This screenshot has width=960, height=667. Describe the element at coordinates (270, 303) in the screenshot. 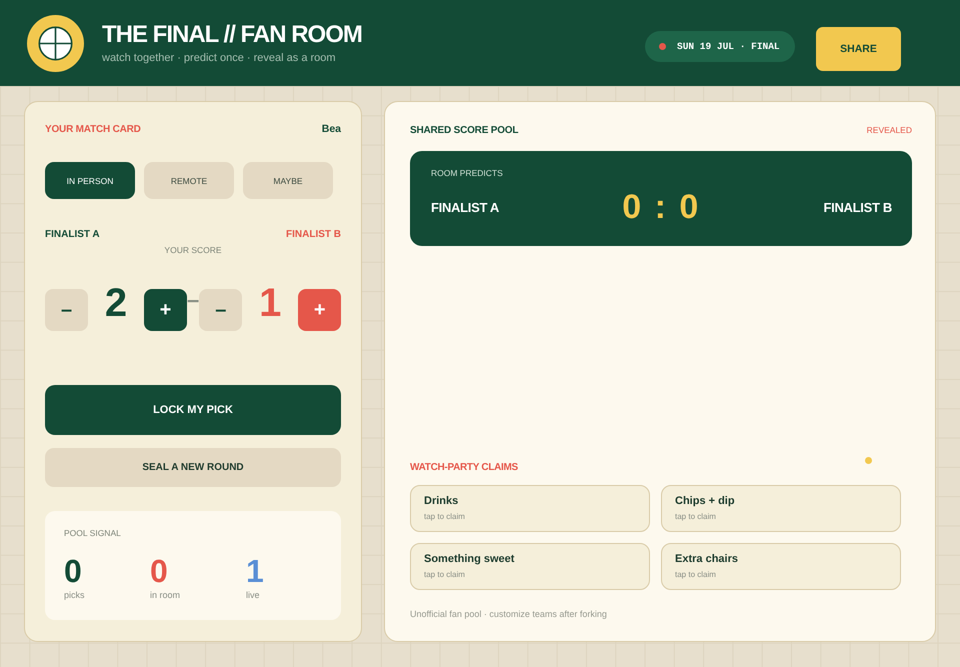

I see `score-value: 1` at that location.